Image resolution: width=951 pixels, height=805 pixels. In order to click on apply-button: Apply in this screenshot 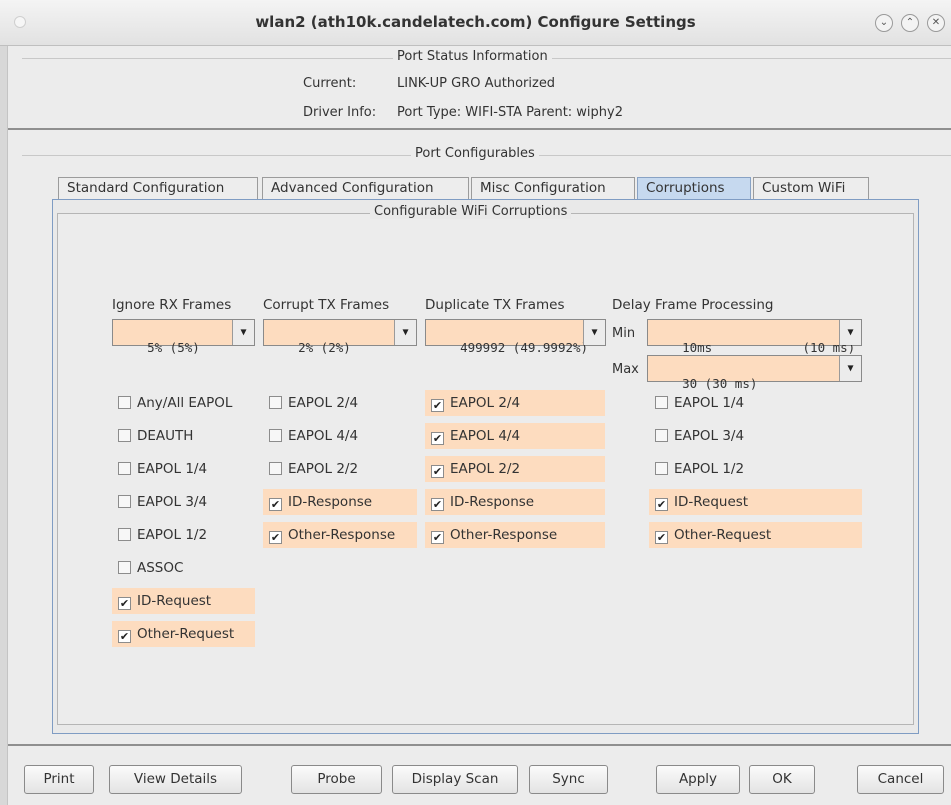, I will do `click(698, 779)`.